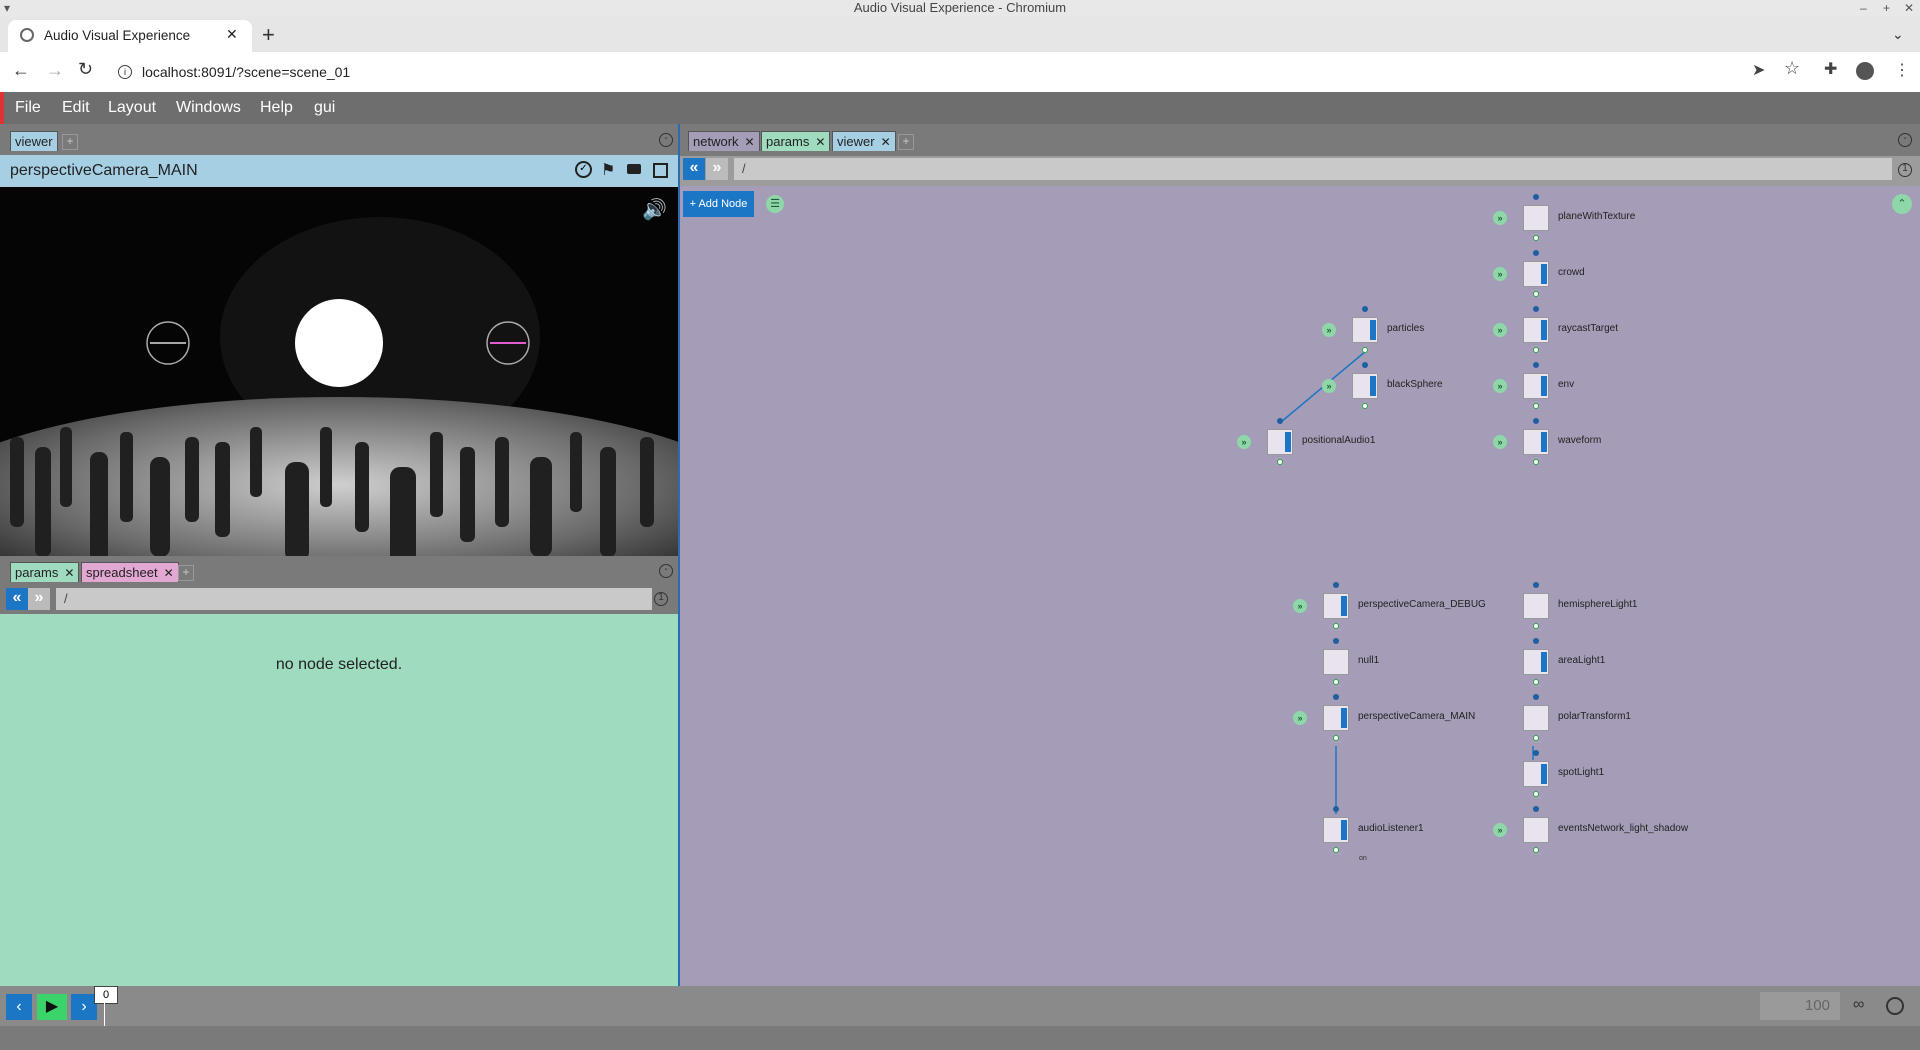  I want to click on play-button: ▶, so click(52, 1007).